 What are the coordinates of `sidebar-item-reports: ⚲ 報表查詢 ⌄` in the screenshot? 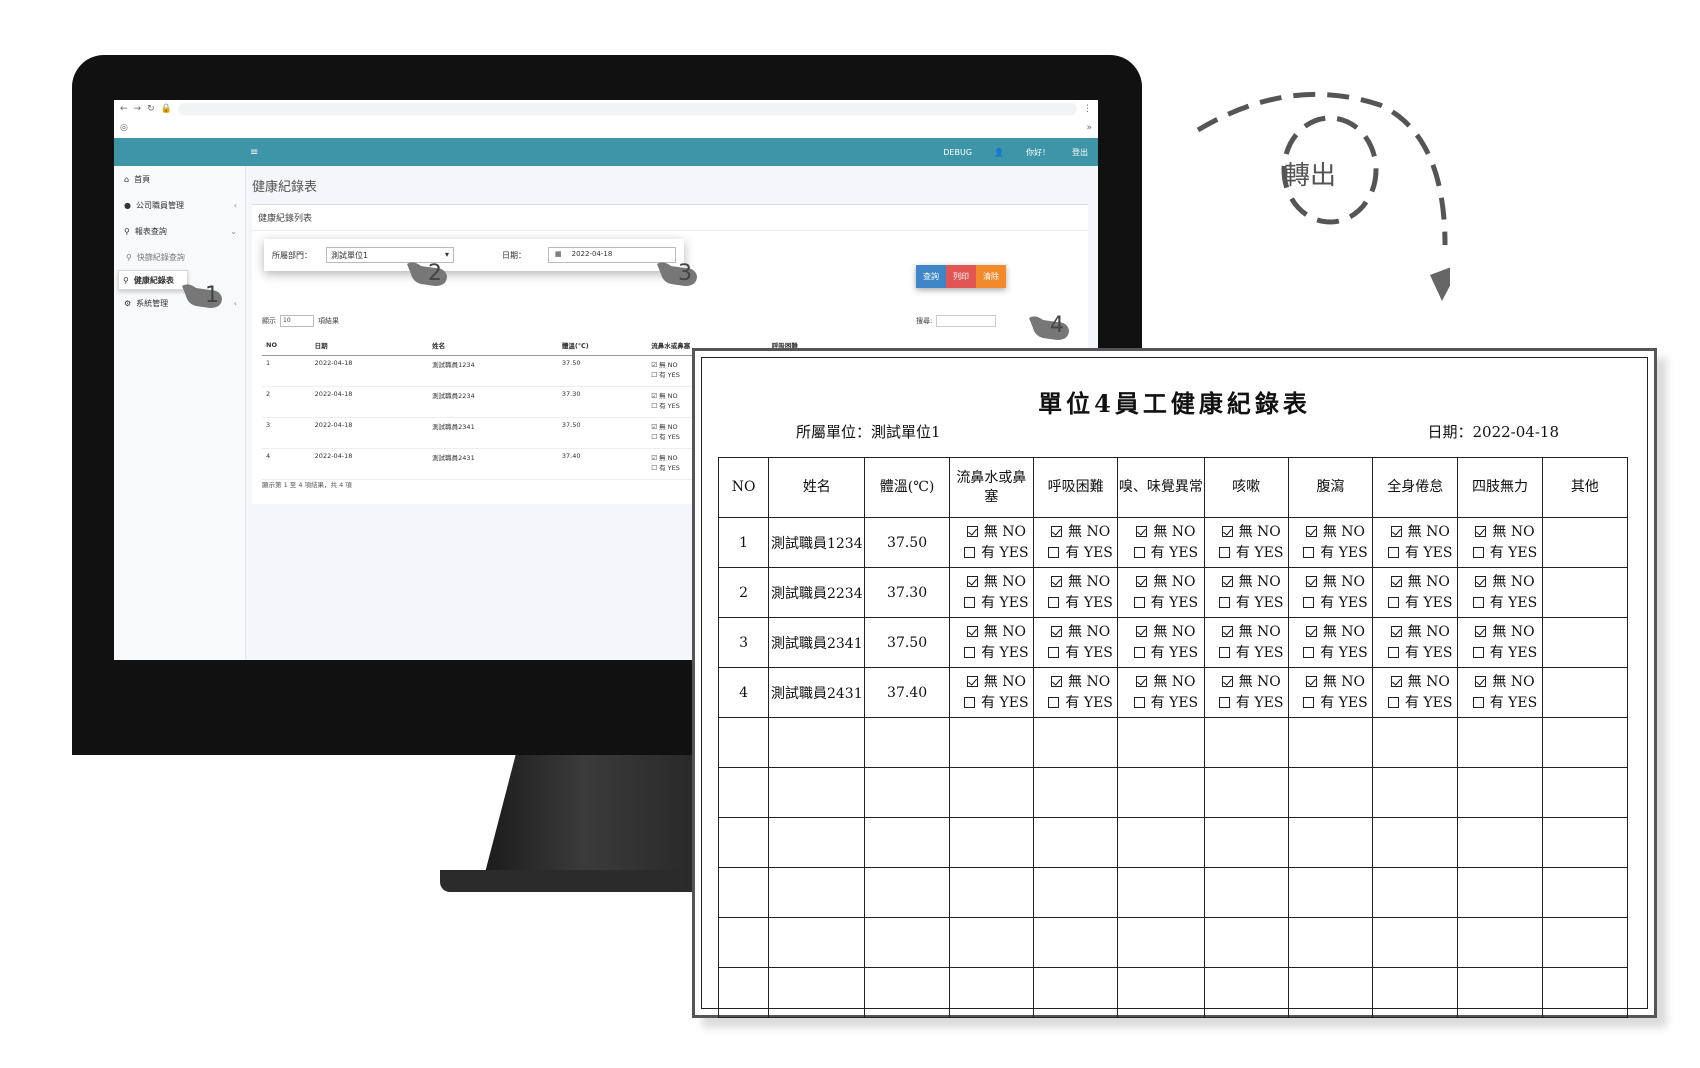 It's located at (179, 231).